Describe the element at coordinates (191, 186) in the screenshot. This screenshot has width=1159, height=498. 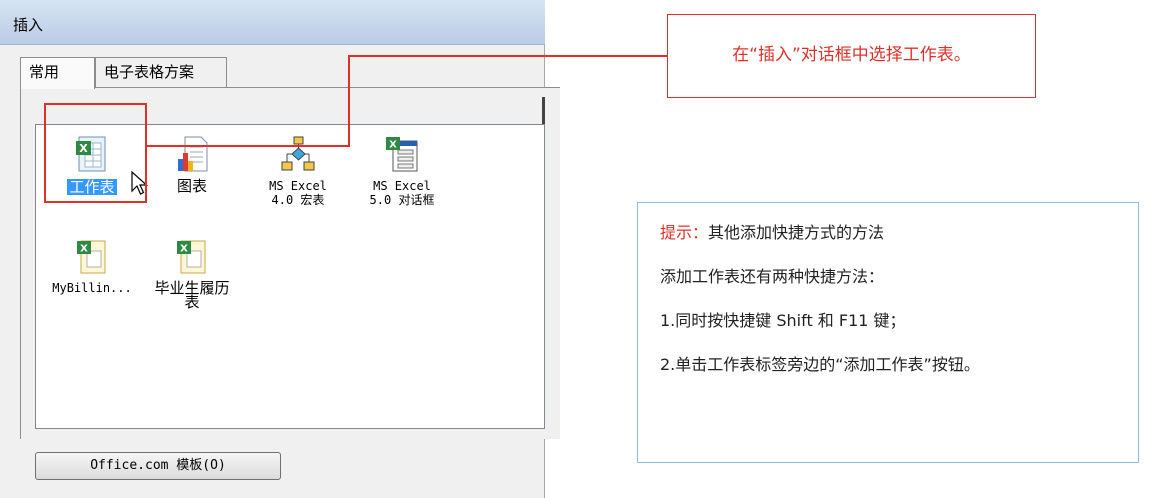
I see `template-item-chart-label: 图表` at that location.